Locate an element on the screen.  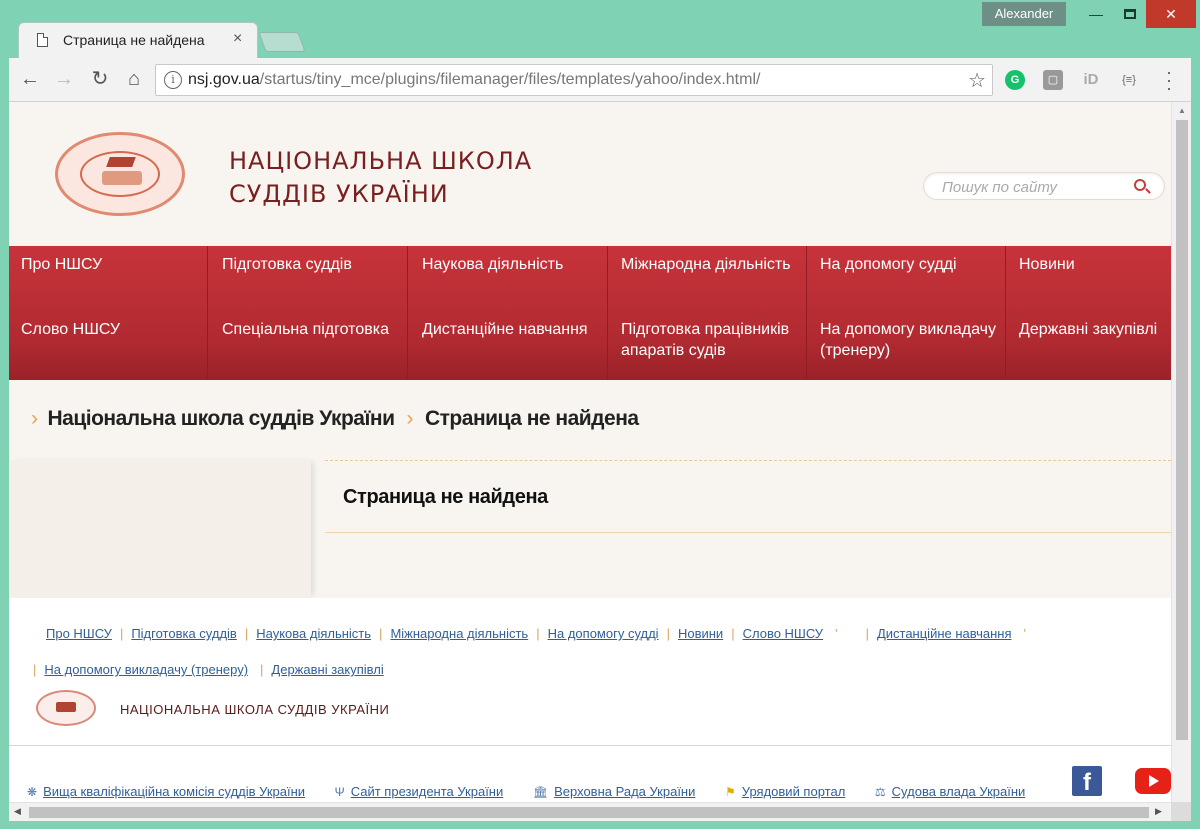
profile-button: Alexander is located at coordinates (1024, 14).